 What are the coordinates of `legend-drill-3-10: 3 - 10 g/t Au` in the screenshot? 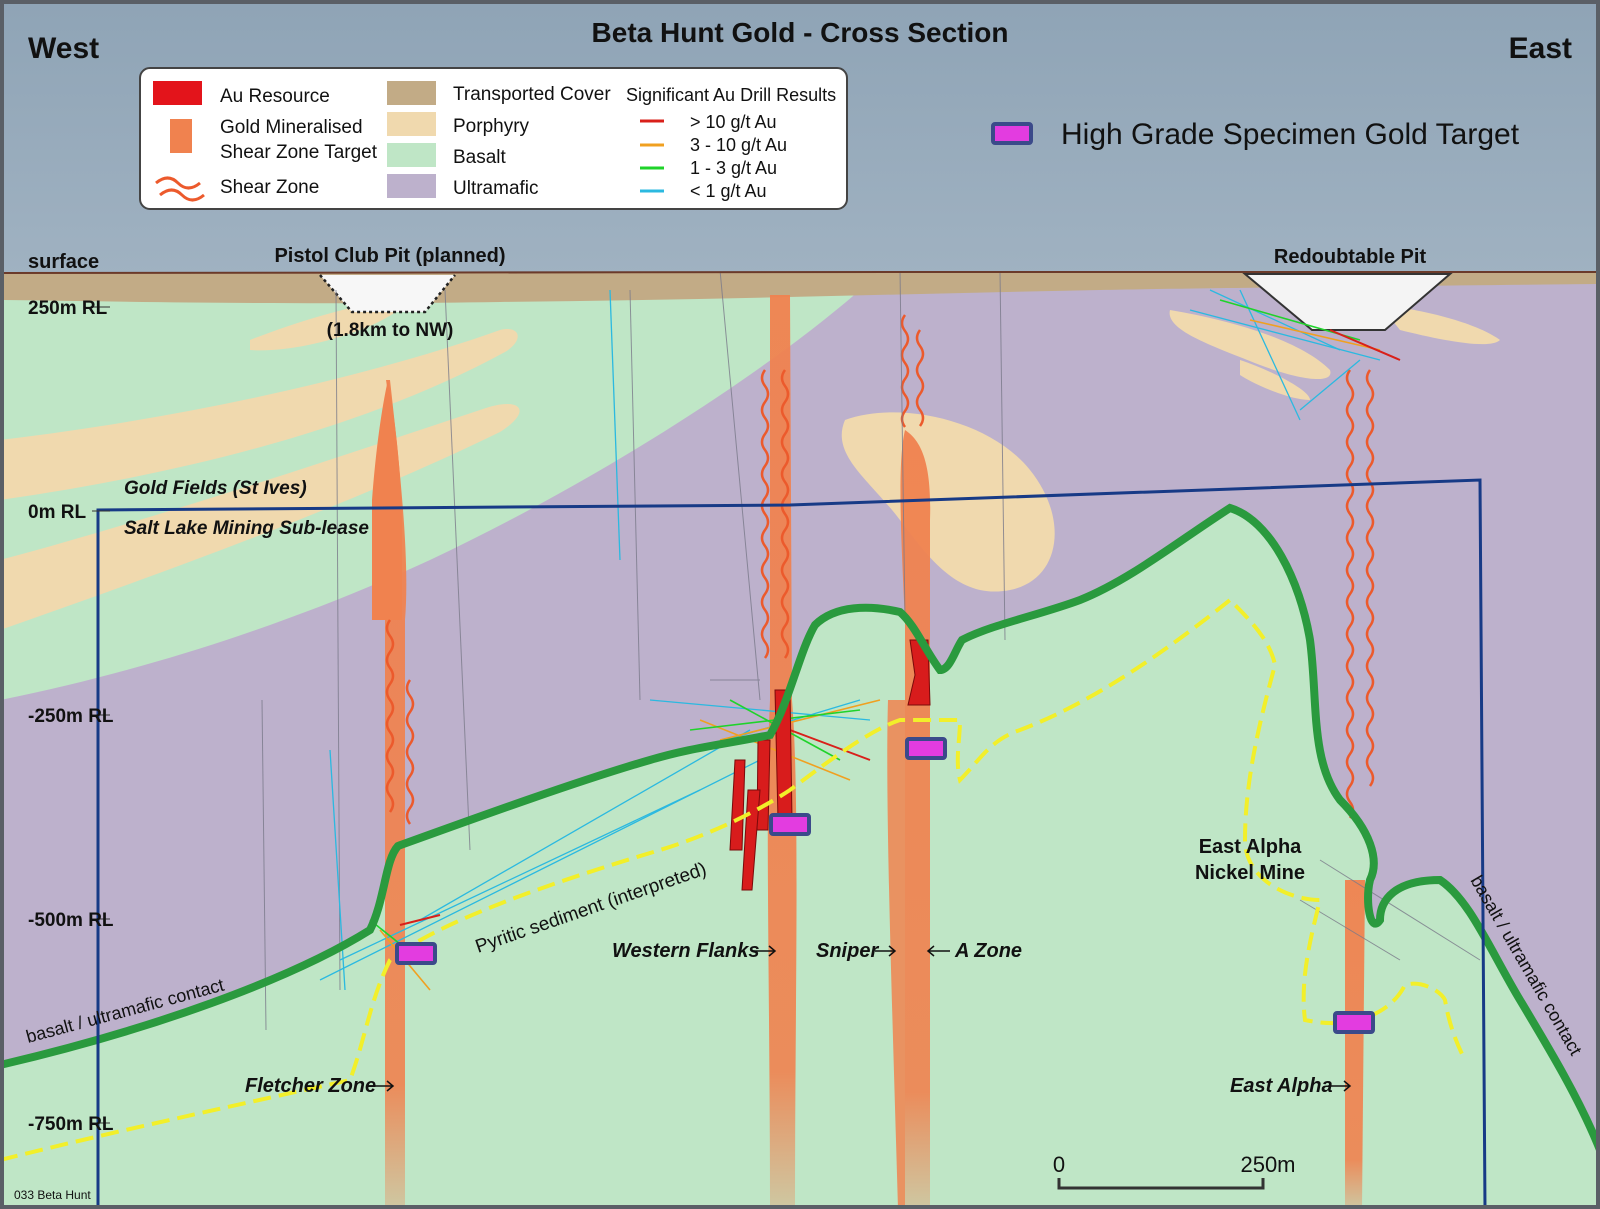 It's located at (738, 145).